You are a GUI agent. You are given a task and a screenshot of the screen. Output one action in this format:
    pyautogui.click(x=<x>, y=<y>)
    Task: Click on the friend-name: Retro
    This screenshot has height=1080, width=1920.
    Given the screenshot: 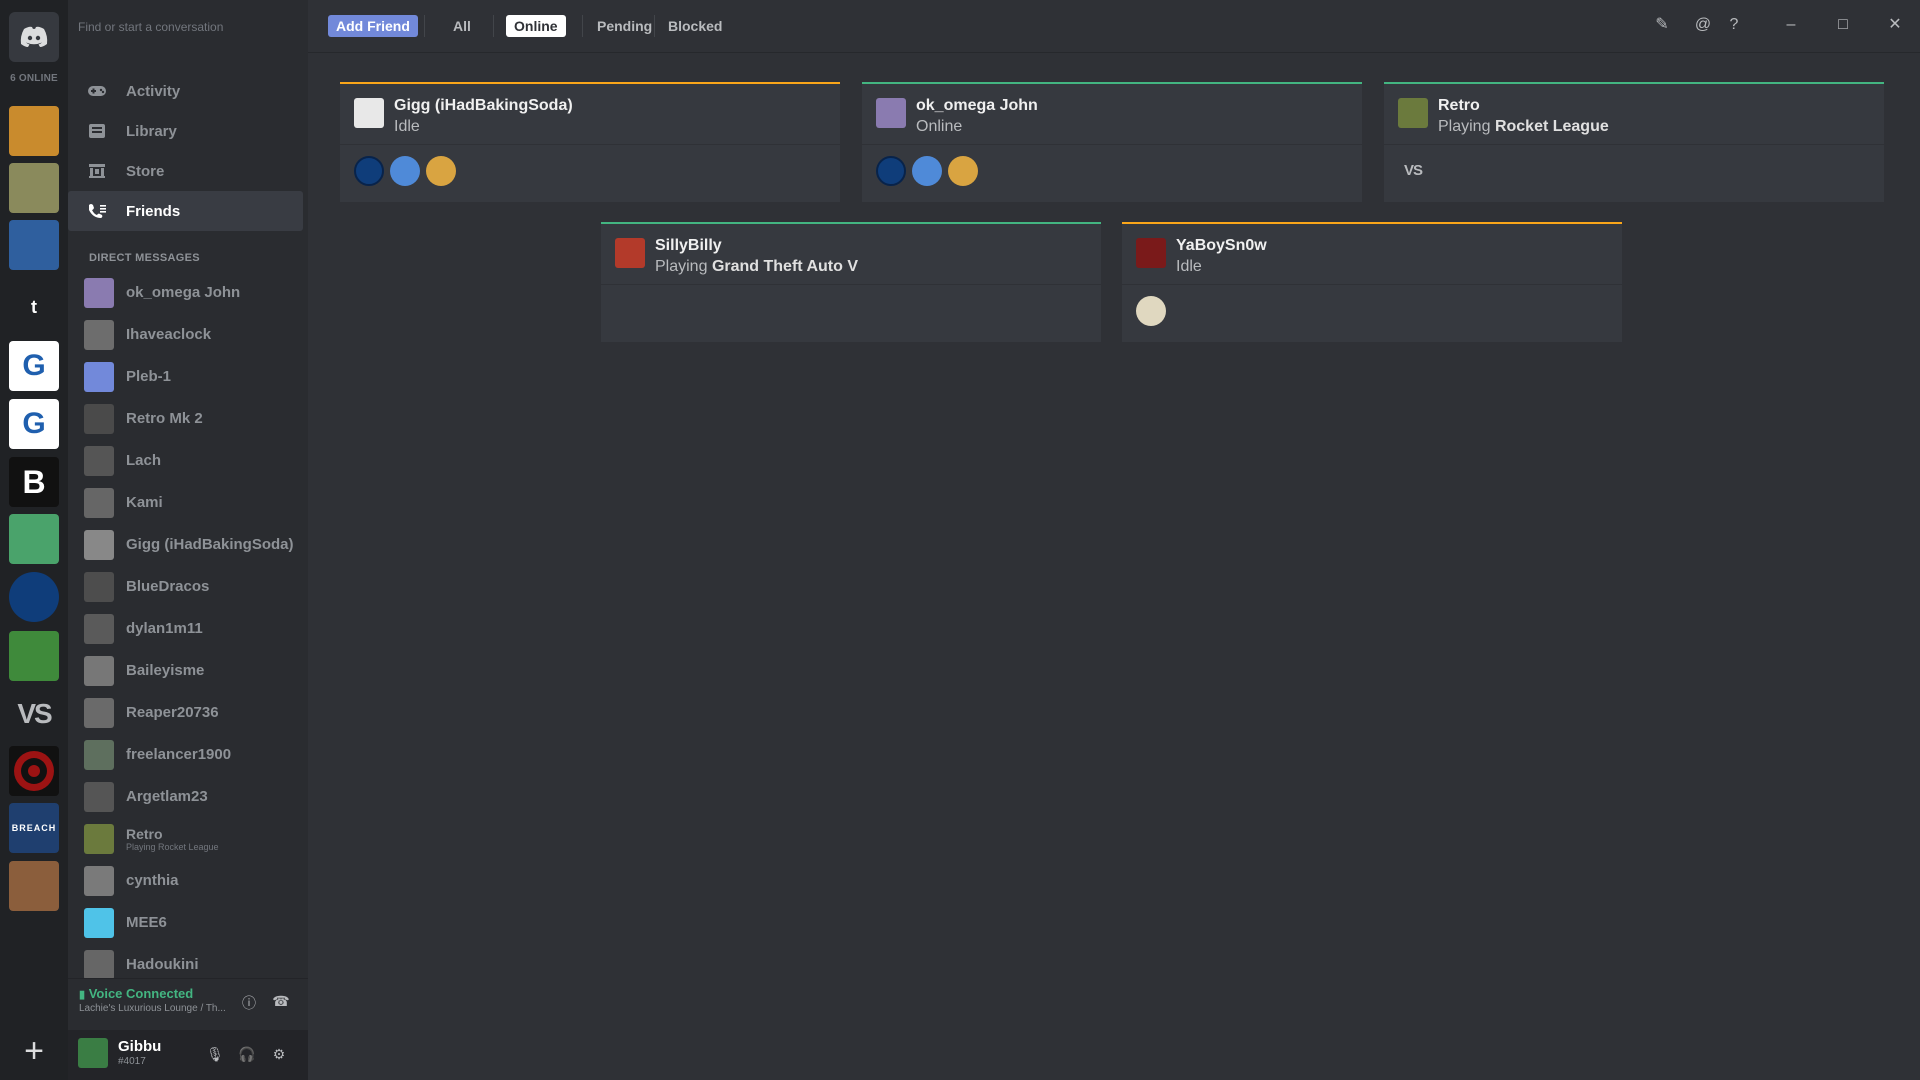 What is the action you would take?
    pyautogui.click(x=1459, y=105)
    